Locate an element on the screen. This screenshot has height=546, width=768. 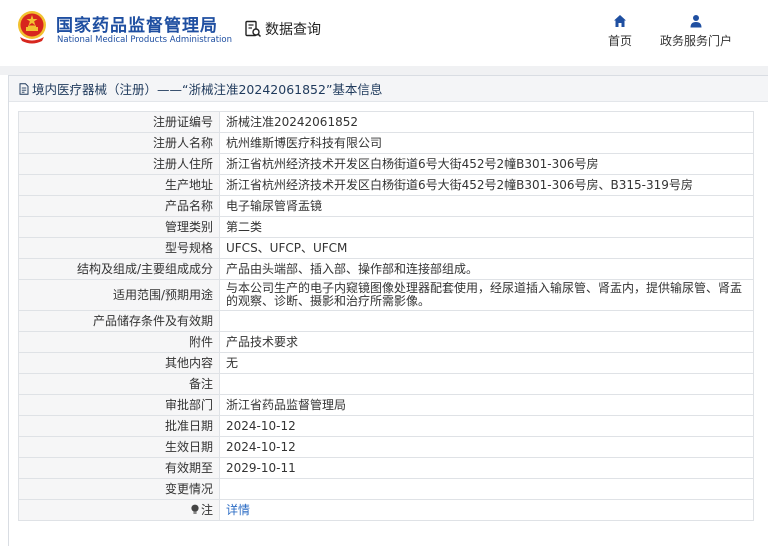
table-row: 注册人名称 杭州维斯博医疗科技有限公司 is located at coordinates (386, 143).